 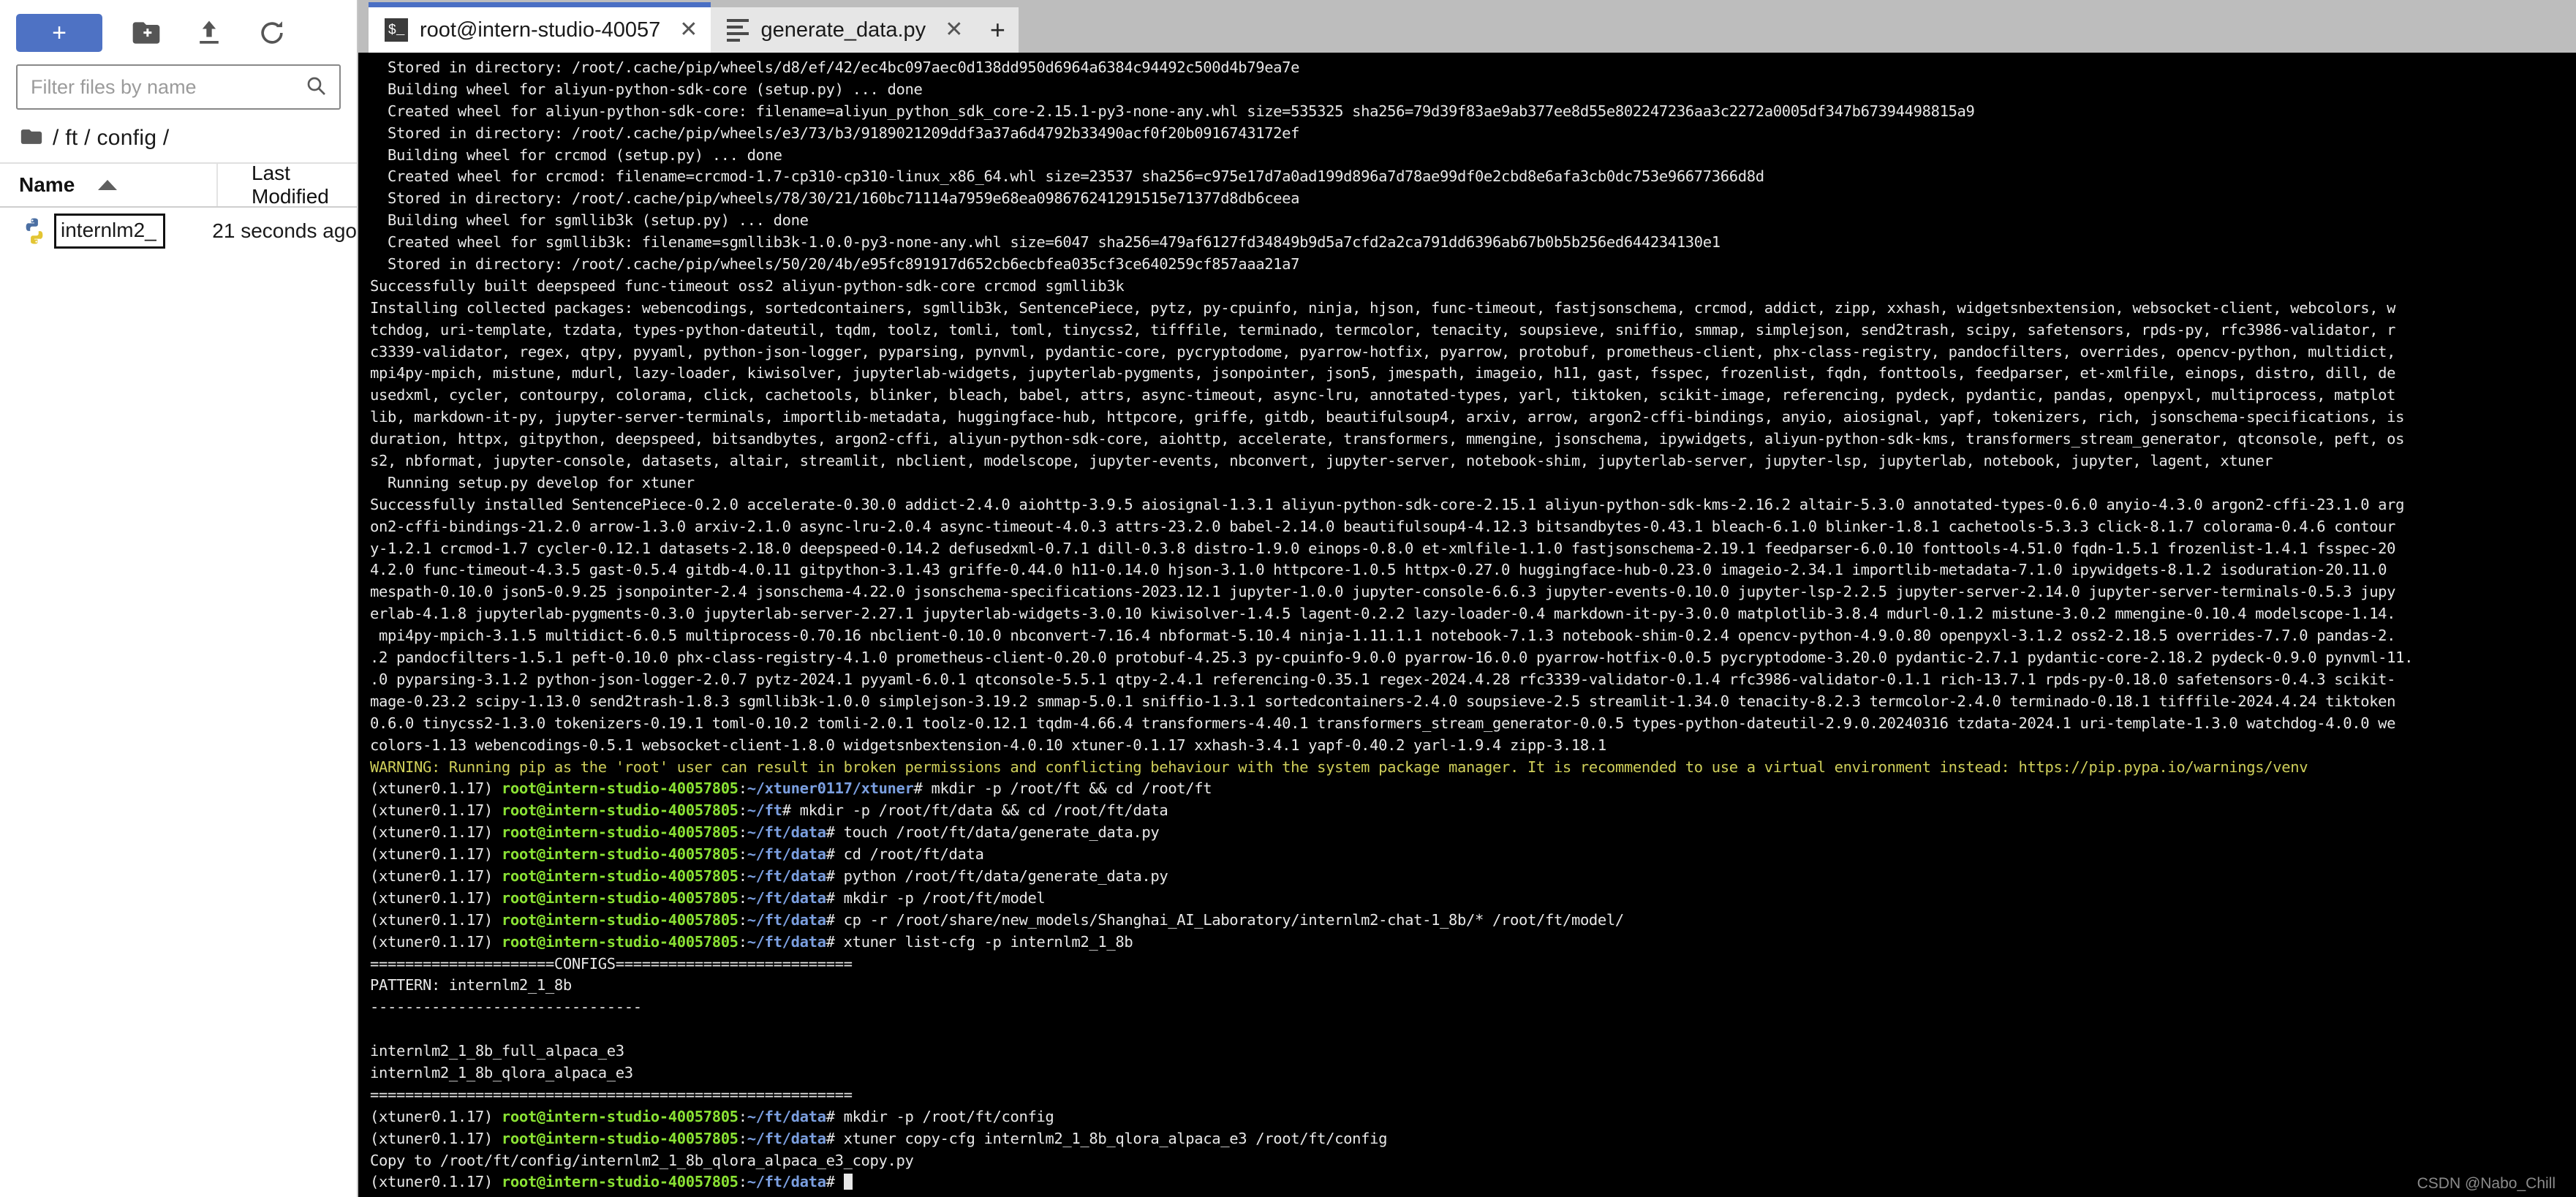 I want to click on new-tab-button: +, so click(x=997, y=30).